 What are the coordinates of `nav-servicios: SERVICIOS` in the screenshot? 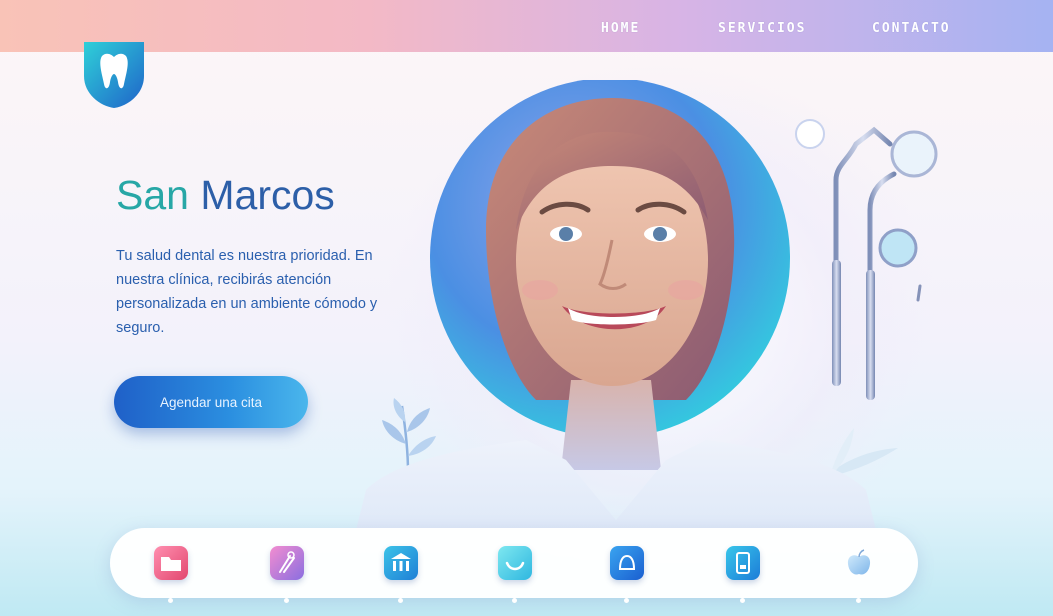 It's located at (762, 28).